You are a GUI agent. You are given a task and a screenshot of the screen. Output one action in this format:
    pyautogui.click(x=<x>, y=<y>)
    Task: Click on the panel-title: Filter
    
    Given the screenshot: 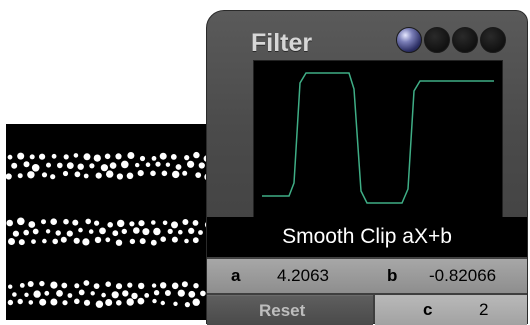 What is the action you would take?
    pyautogui.click(x=282, y=43)
    